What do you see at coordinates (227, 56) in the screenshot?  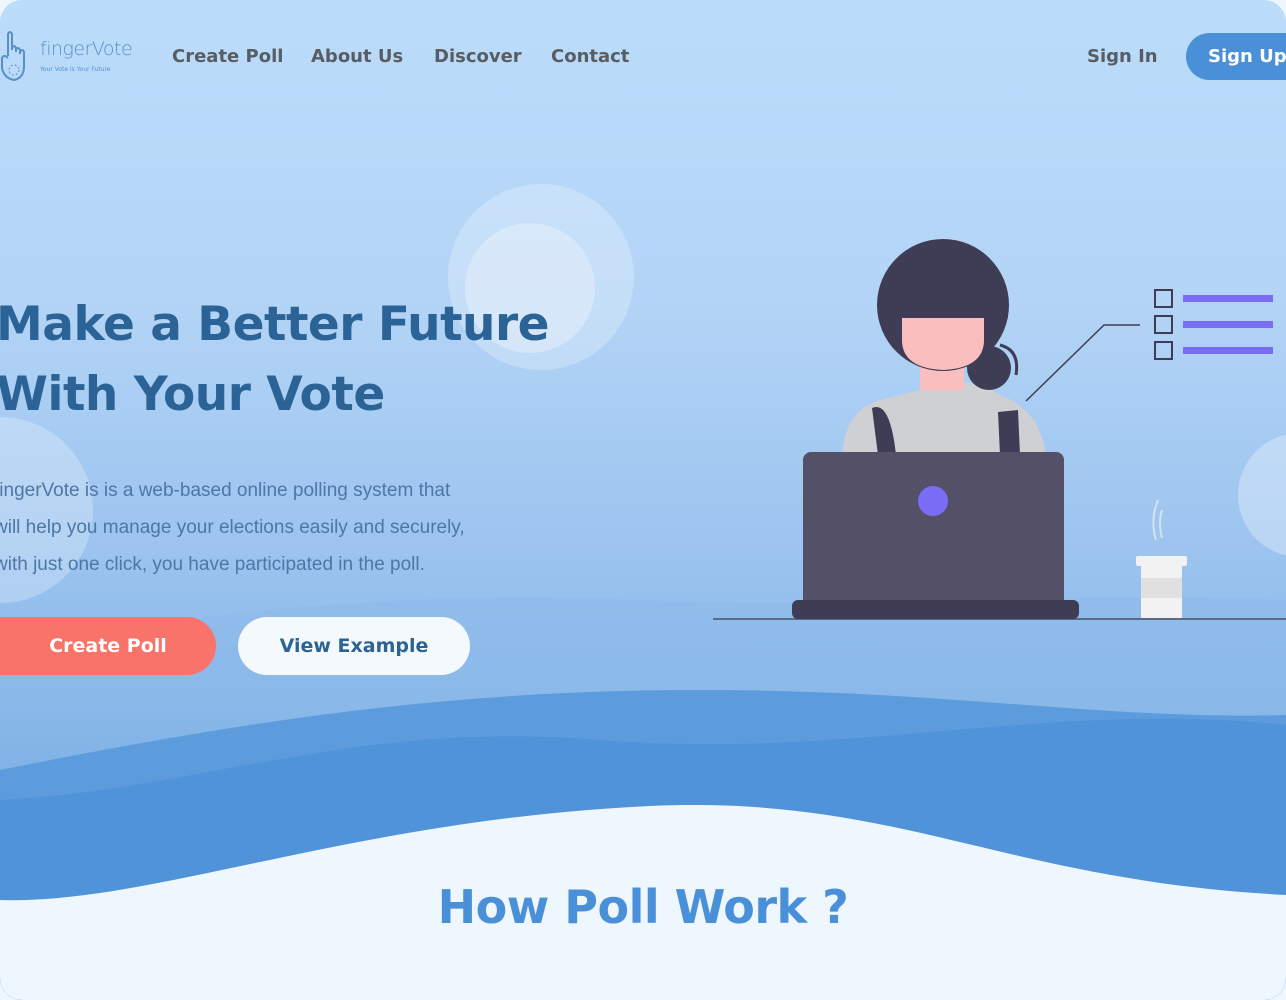 I see `nav-create-poll: Create Poll` at bounding box center [227, 56].